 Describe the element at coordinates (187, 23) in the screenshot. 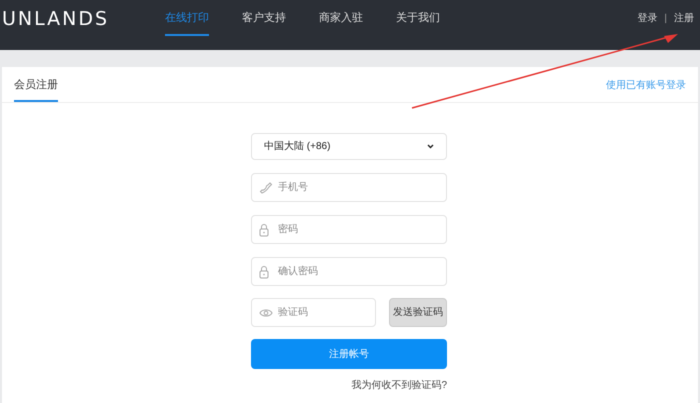

I see `nav-link: 在线打印` at that location.